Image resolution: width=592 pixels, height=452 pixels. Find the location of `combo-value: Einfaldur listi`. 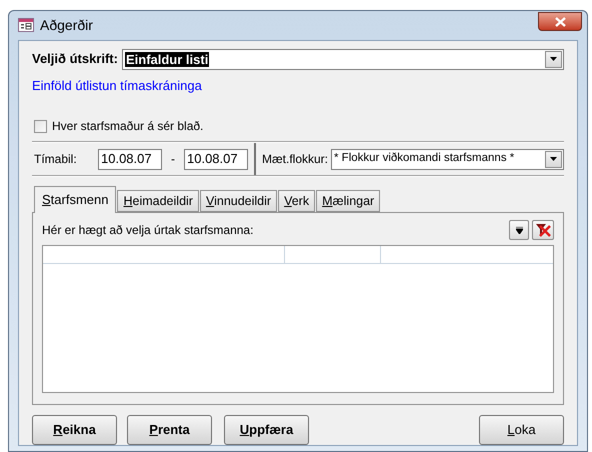

combo-value: Einfaldur listi is located at coordinates (167, 59).